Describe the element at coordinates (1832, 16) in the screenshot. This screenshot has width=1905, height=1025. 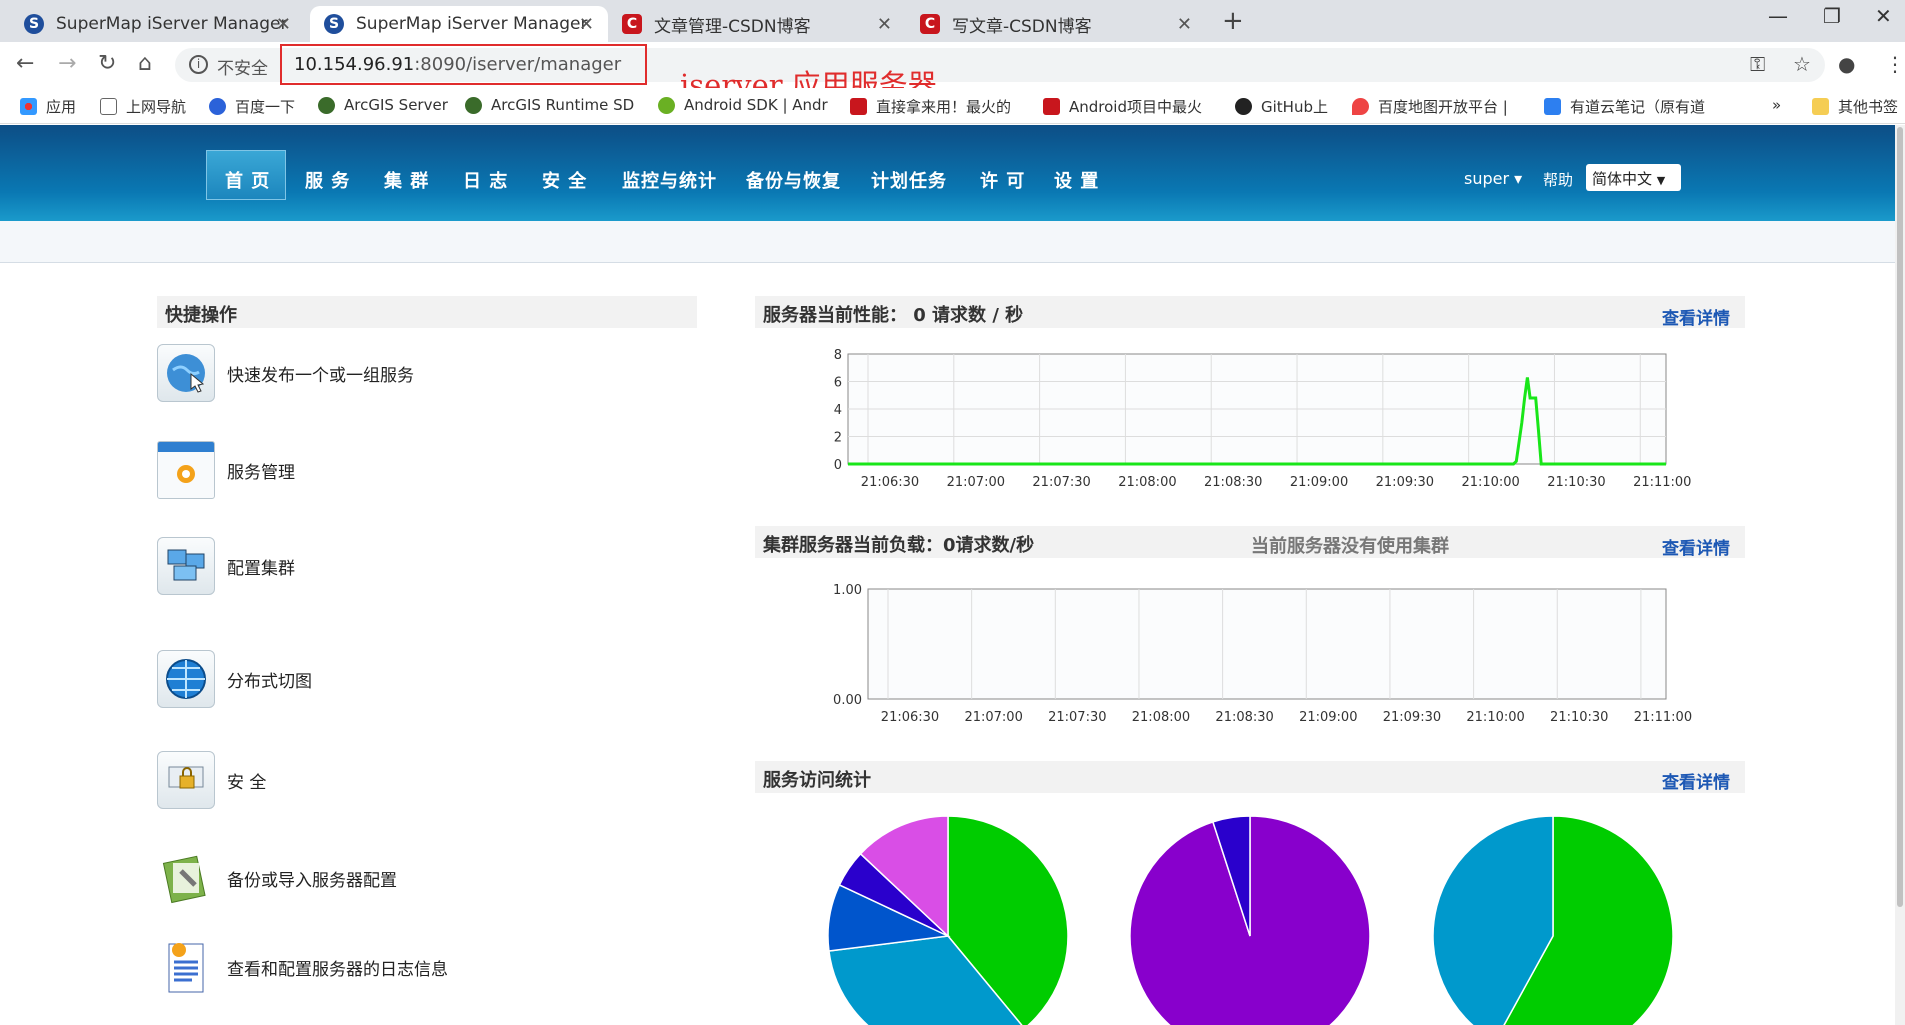
I see `restore-icon: ❐` at that location.